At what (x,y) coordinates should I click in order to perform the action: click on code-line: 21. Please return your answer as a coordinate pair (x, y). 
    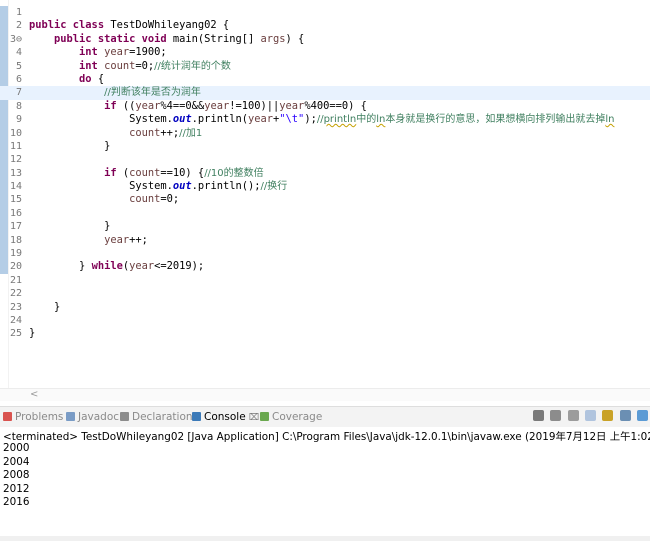
    Looking at the image, I should click on (325, 280).